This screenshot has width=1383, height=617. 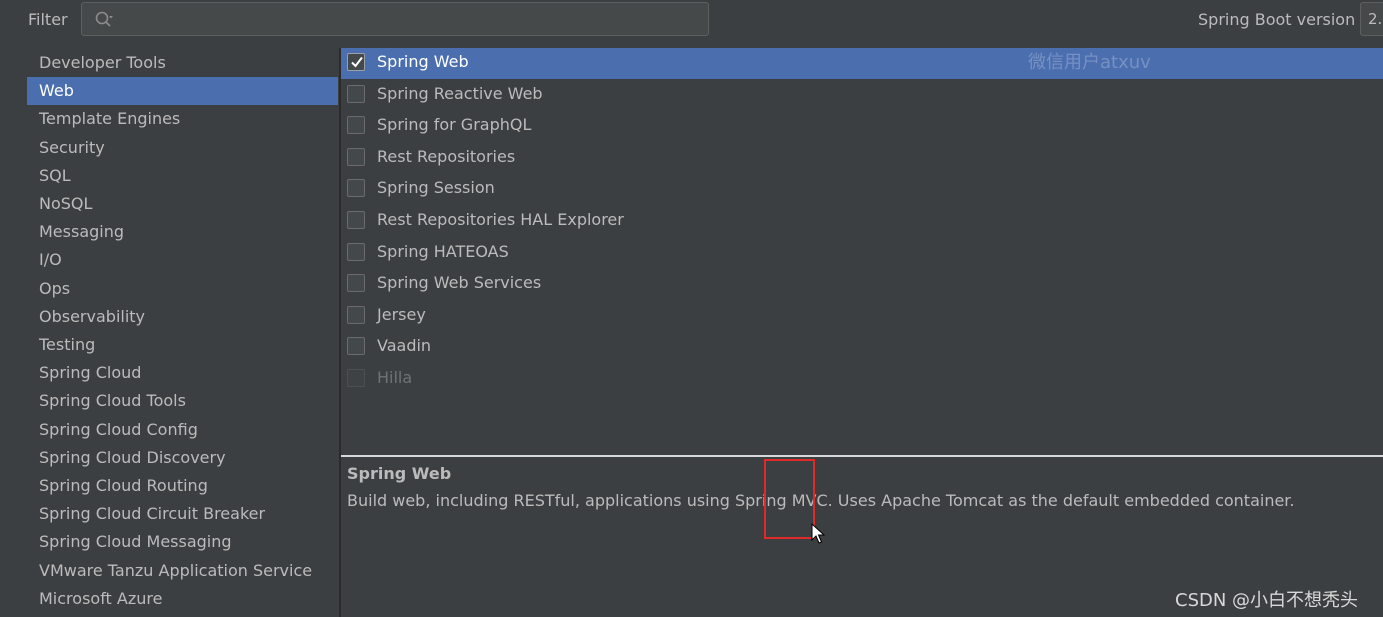 I want to click on category-item: Spring Cloud Messaging, so click(x=182, y=542).